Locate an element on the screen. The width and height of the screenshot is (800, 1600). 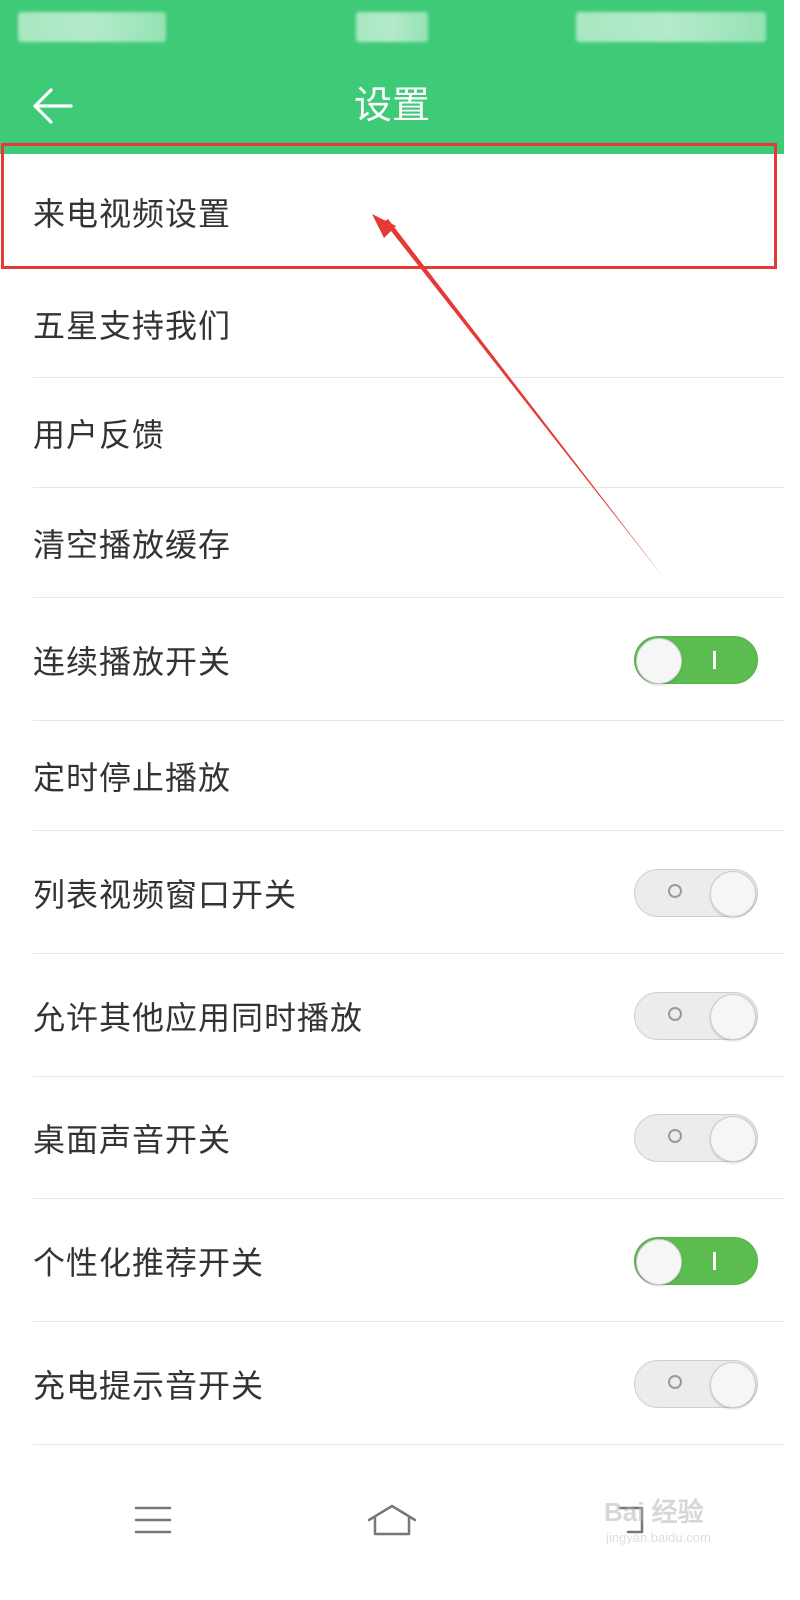
desktop-sound-toggle is located at coordinates (696, 1138).